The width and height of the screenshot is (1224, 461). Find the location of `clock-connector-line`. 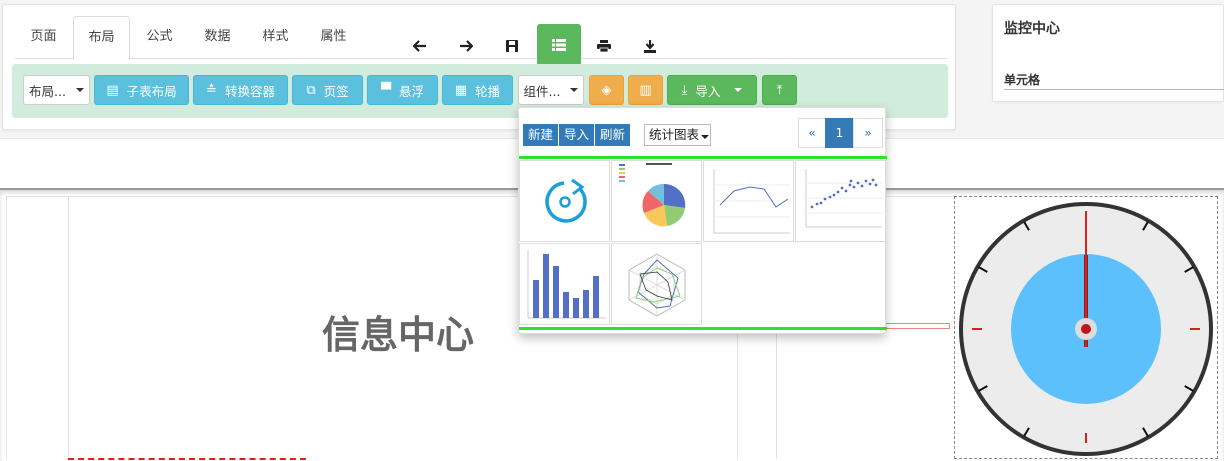

clock-connector-line is located at coordinates (917, 326).